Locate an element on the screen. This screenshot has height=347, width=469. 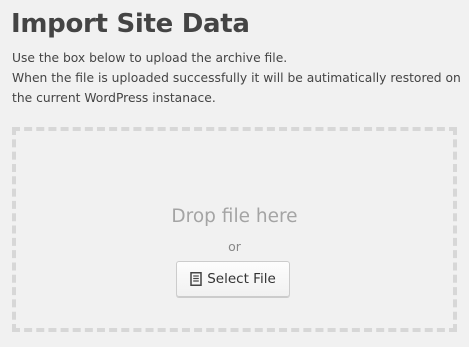
or-separator: or is located at coordinates (234, 246).